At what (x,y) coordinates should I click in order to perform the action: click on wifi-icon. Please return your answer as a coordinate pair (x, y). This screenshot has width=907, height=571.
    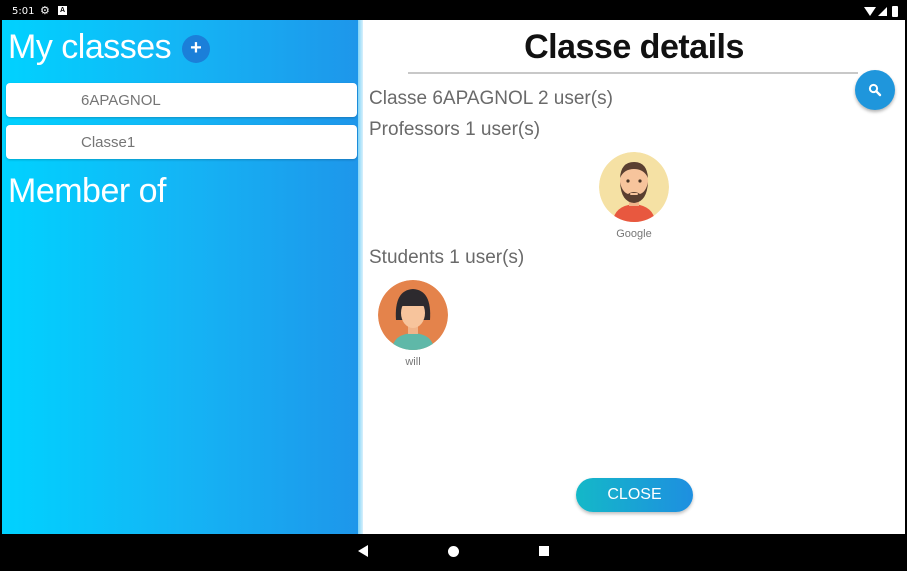
    Looking at the image, I should click on (870, 11).